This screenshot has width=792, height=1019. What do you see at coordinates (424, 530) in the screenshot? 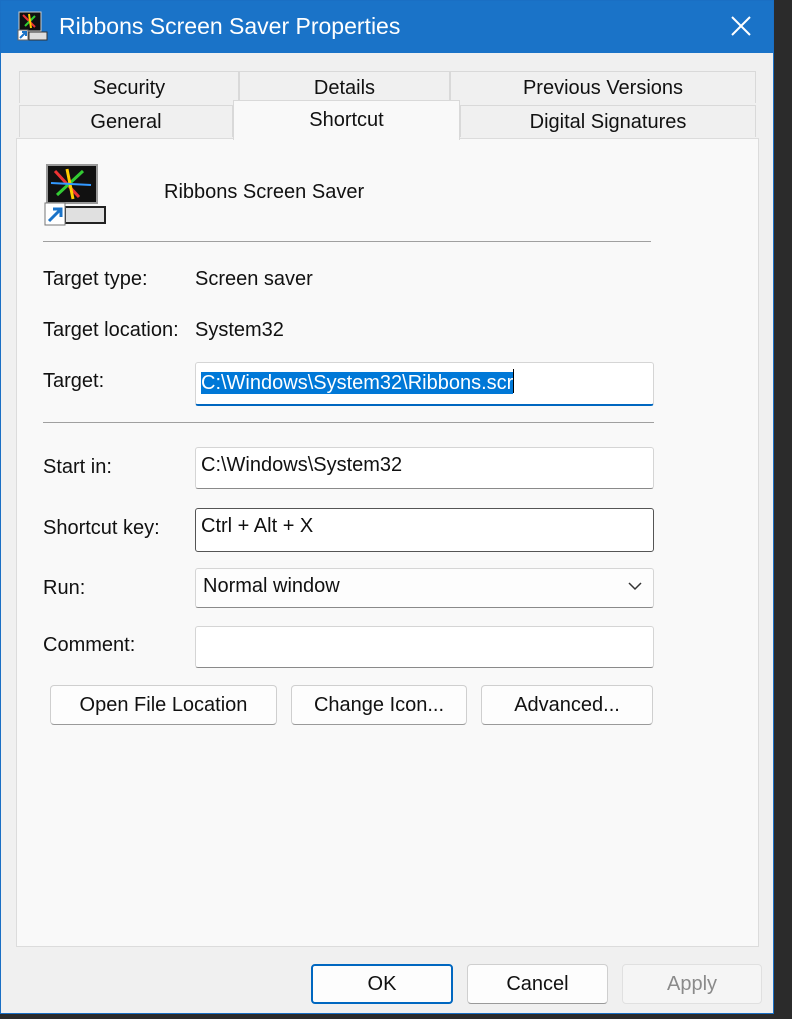
I see `shortcut-key-field: Ctrl + Alt + X` at bounding box center [424, 530].